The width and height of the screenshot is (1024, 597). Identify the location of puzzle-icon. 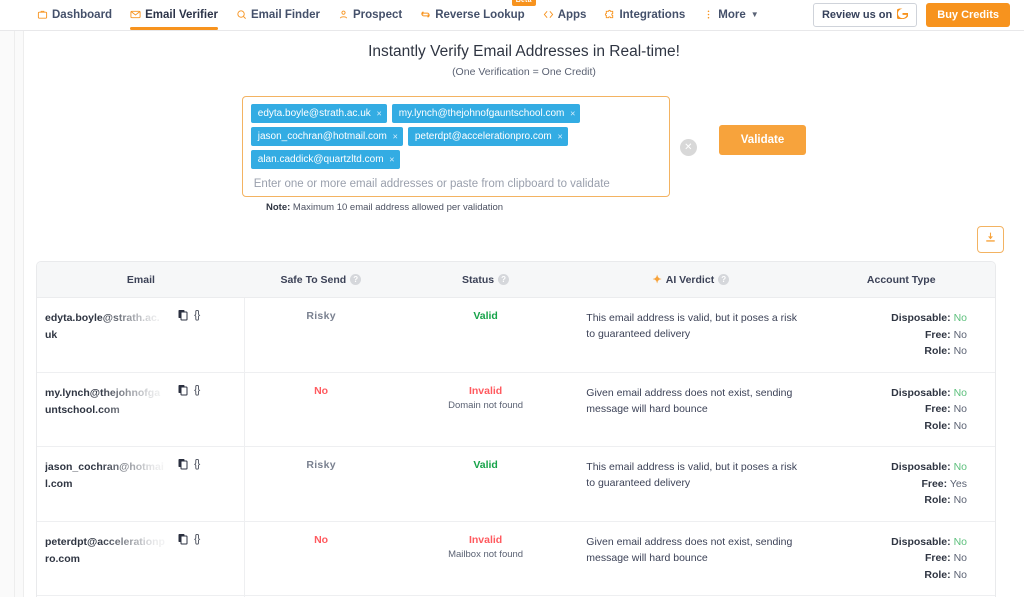
(609, 14).